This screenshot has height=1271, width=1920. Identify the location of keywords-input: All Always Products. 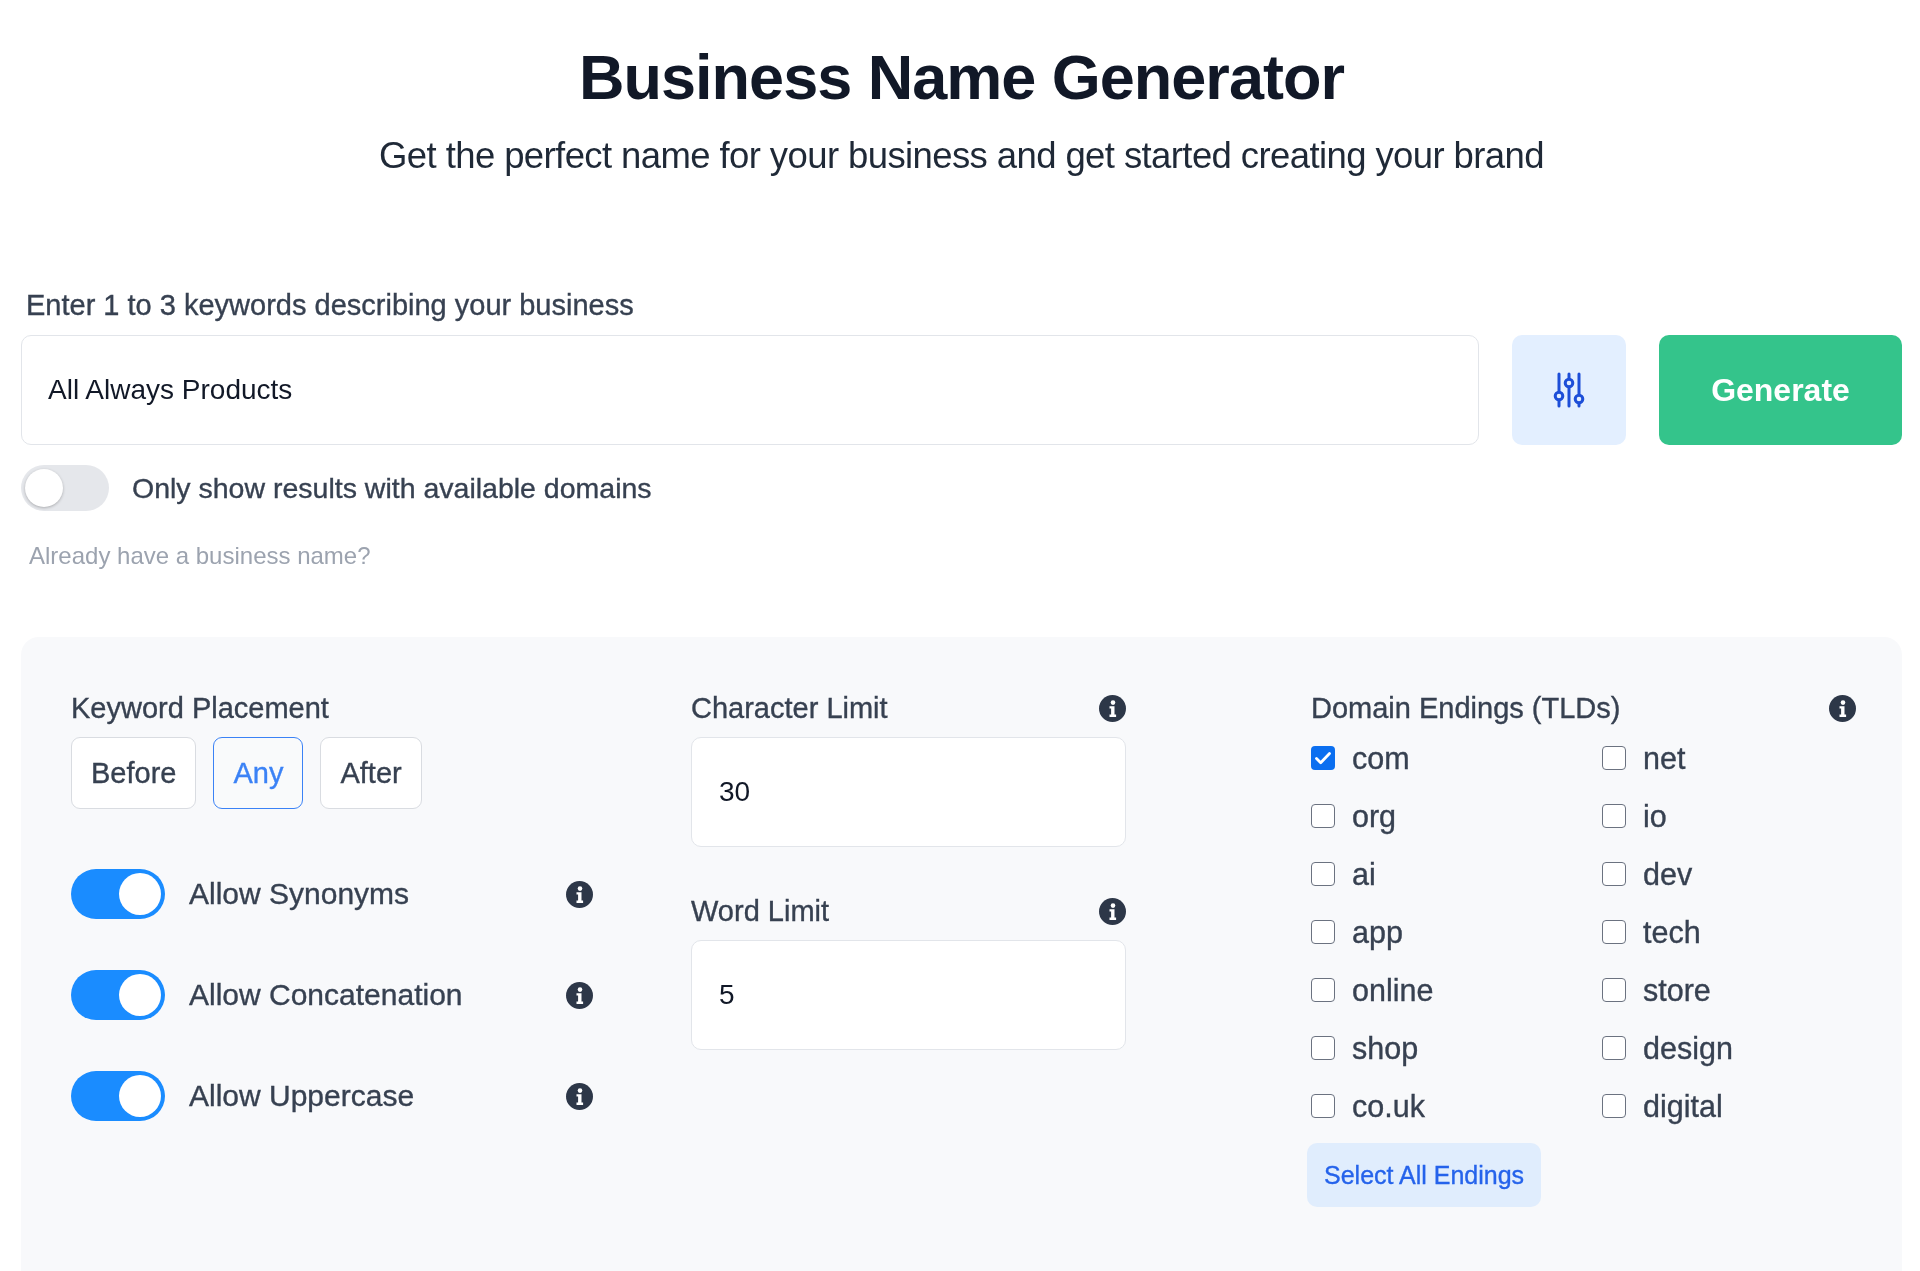
(750, 390).